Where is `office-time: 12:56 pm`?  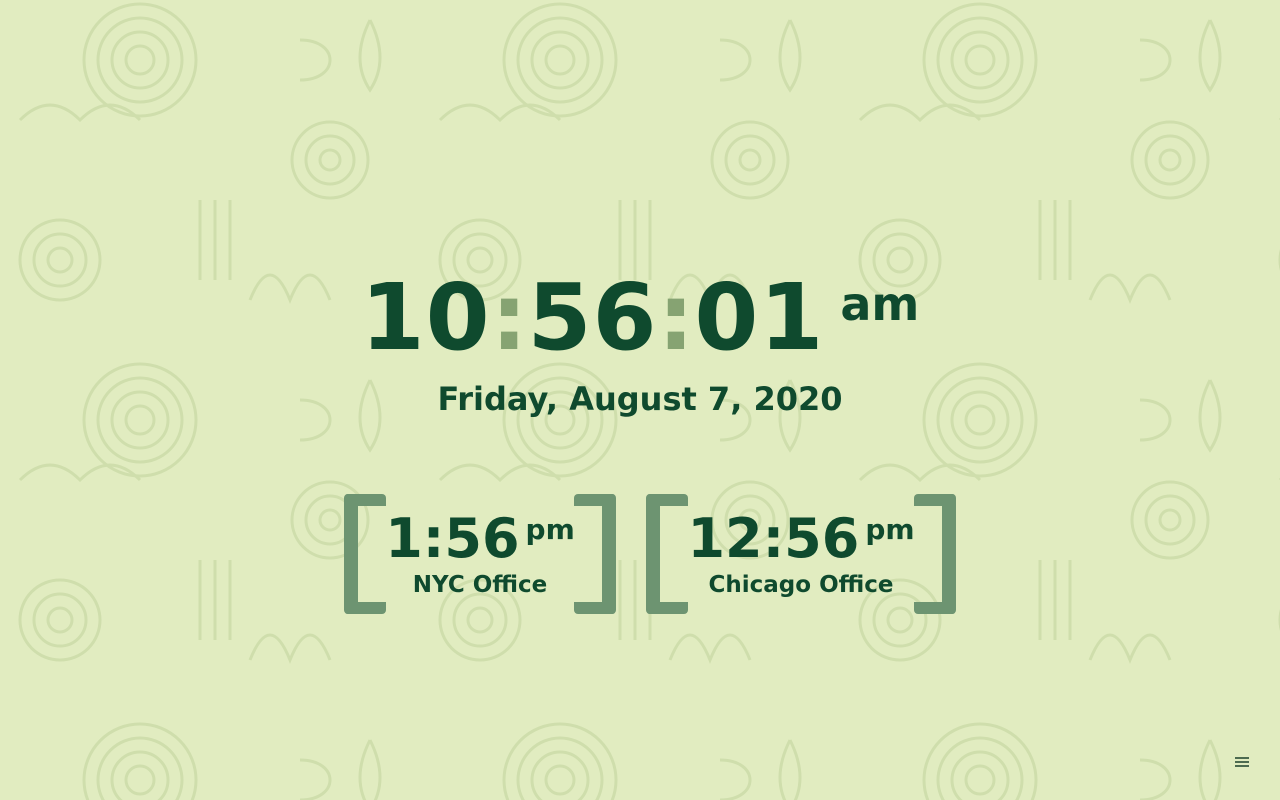
office-time: 12:56 pm is located at coordinates (801, 539).